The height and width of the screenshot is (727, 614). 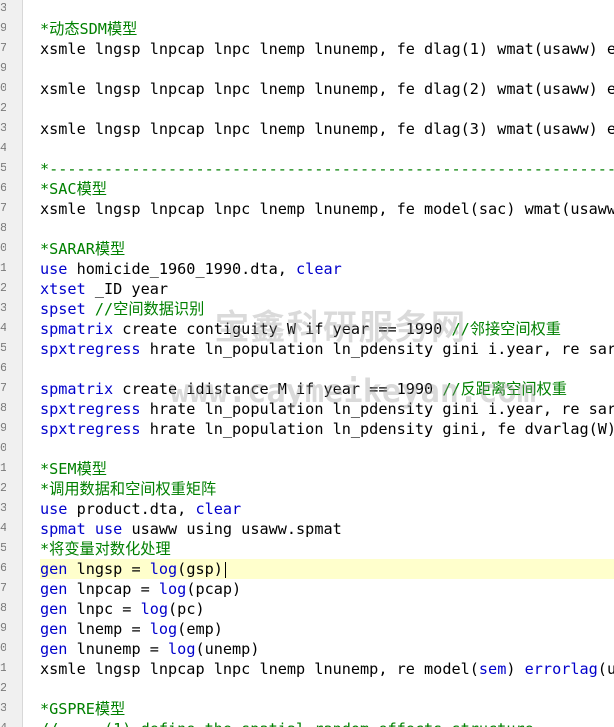 What do you see at coordinates (327, 29) in the screenshot?
I see `code-line: *动态SDM模型` at bounding box center [327, 29].